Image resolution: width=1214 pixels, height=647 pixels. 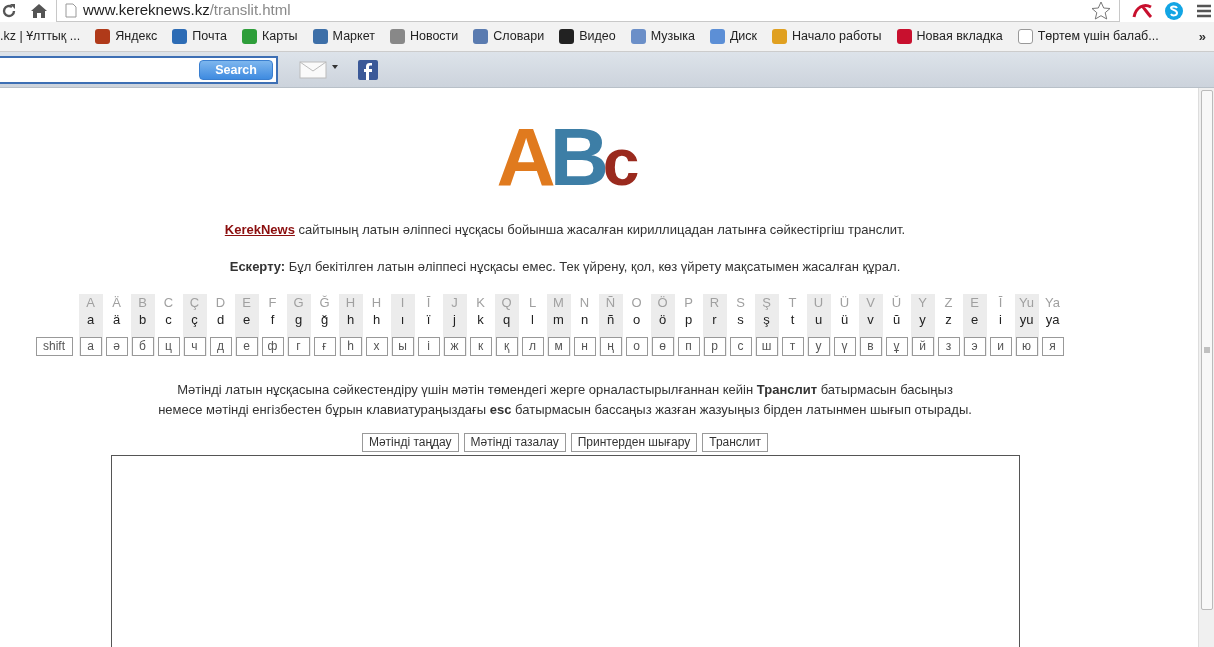 I want to click on shift-key: shift, so click(x=54, y=346).